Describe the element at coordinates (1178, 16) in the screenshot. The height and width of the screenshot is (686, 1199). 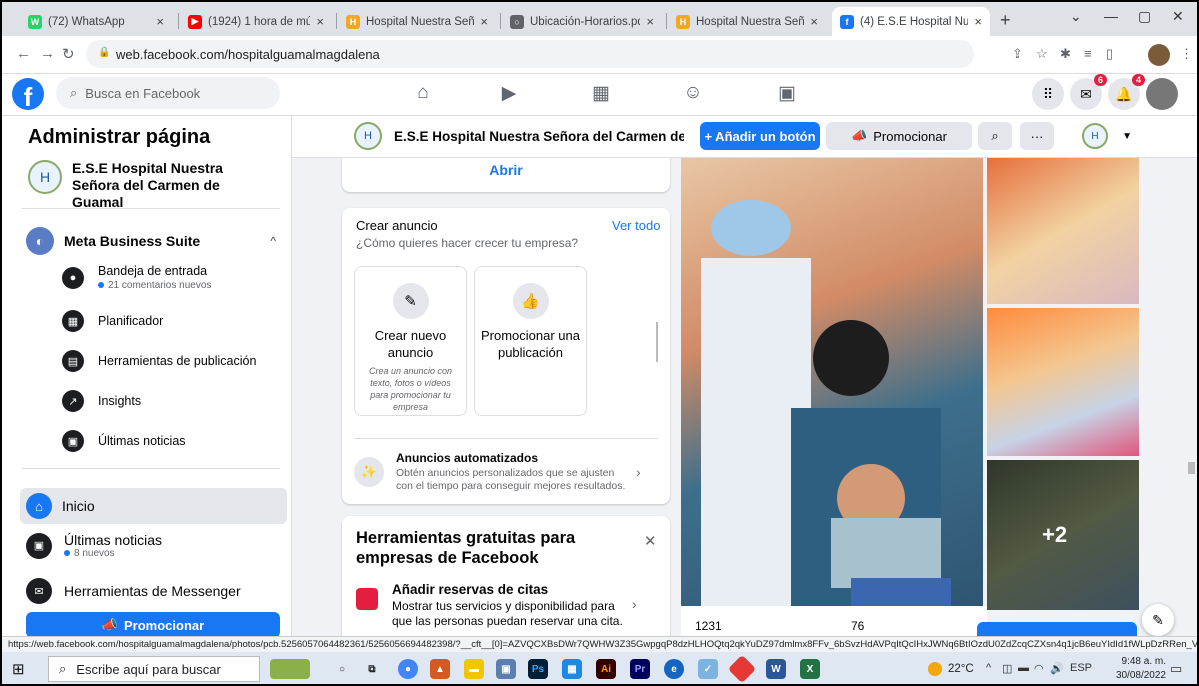
I see `close-window-icon: ✕` at that location.